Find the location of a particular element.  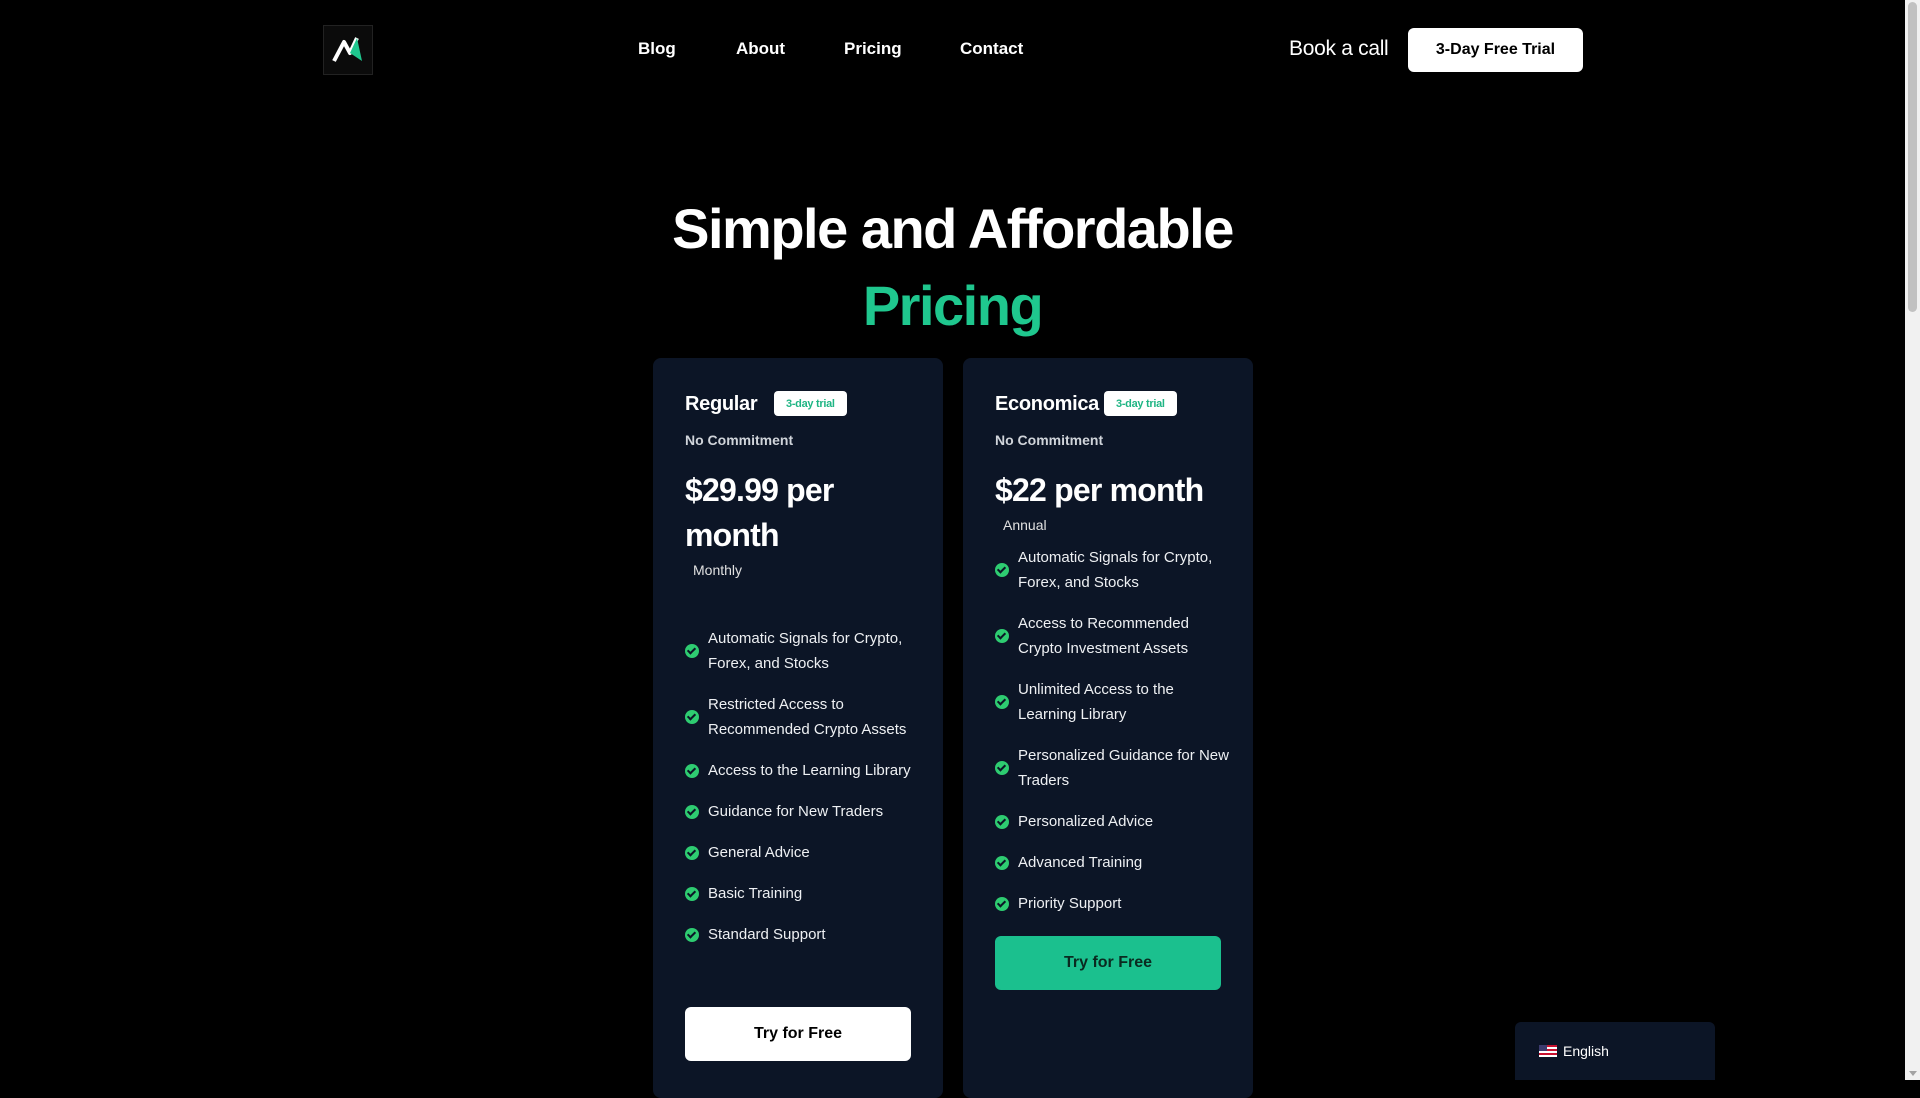

page-scrollbar is located at coordinates (1912, 540).